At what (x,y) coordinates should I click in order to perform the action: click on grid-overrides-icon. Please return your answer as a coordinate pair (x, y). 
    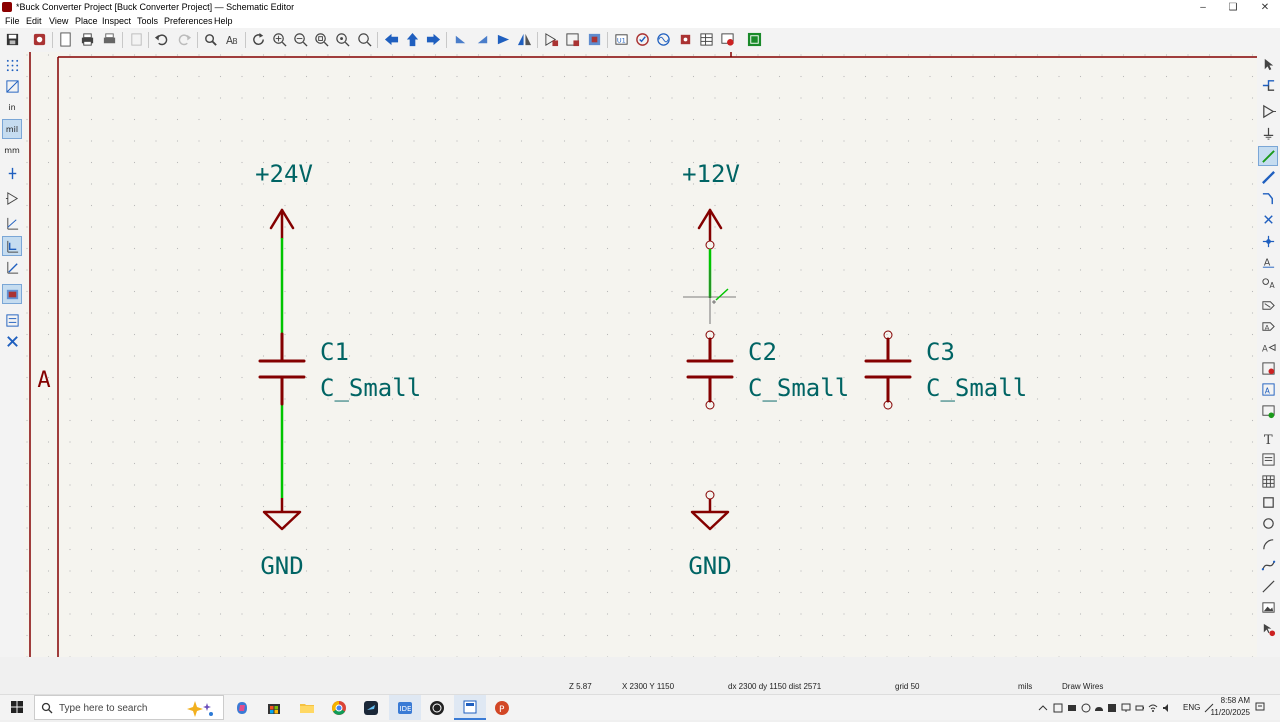
    Looking at the image, I should click on (12, 86).